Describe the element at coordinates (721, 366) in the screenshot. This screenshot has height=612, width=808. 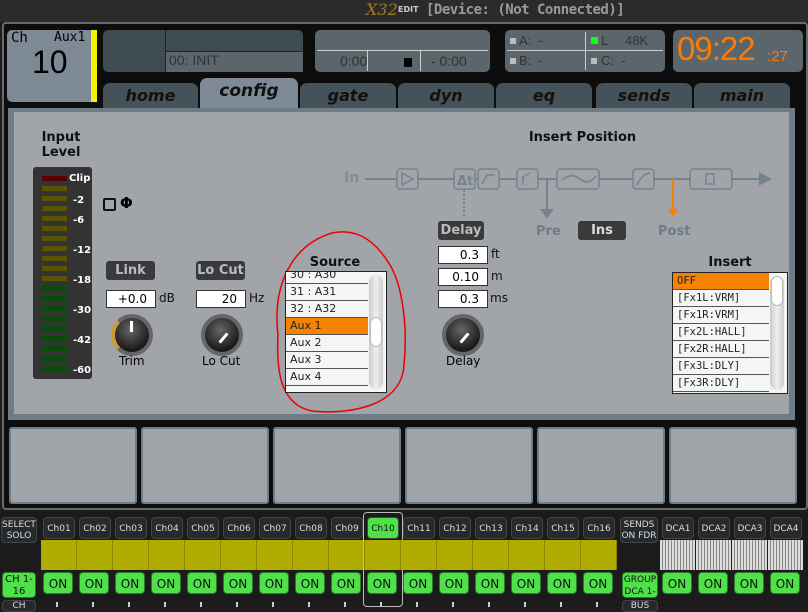
I see `list-item: [Fx3L:DLY]` at that location.